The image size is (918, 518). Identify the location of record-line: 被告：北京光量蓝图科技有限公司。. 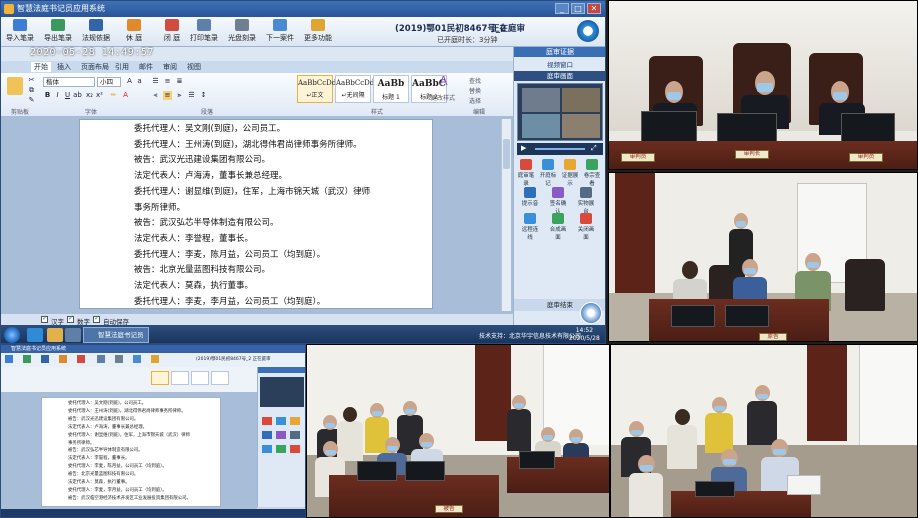
(282, 271).